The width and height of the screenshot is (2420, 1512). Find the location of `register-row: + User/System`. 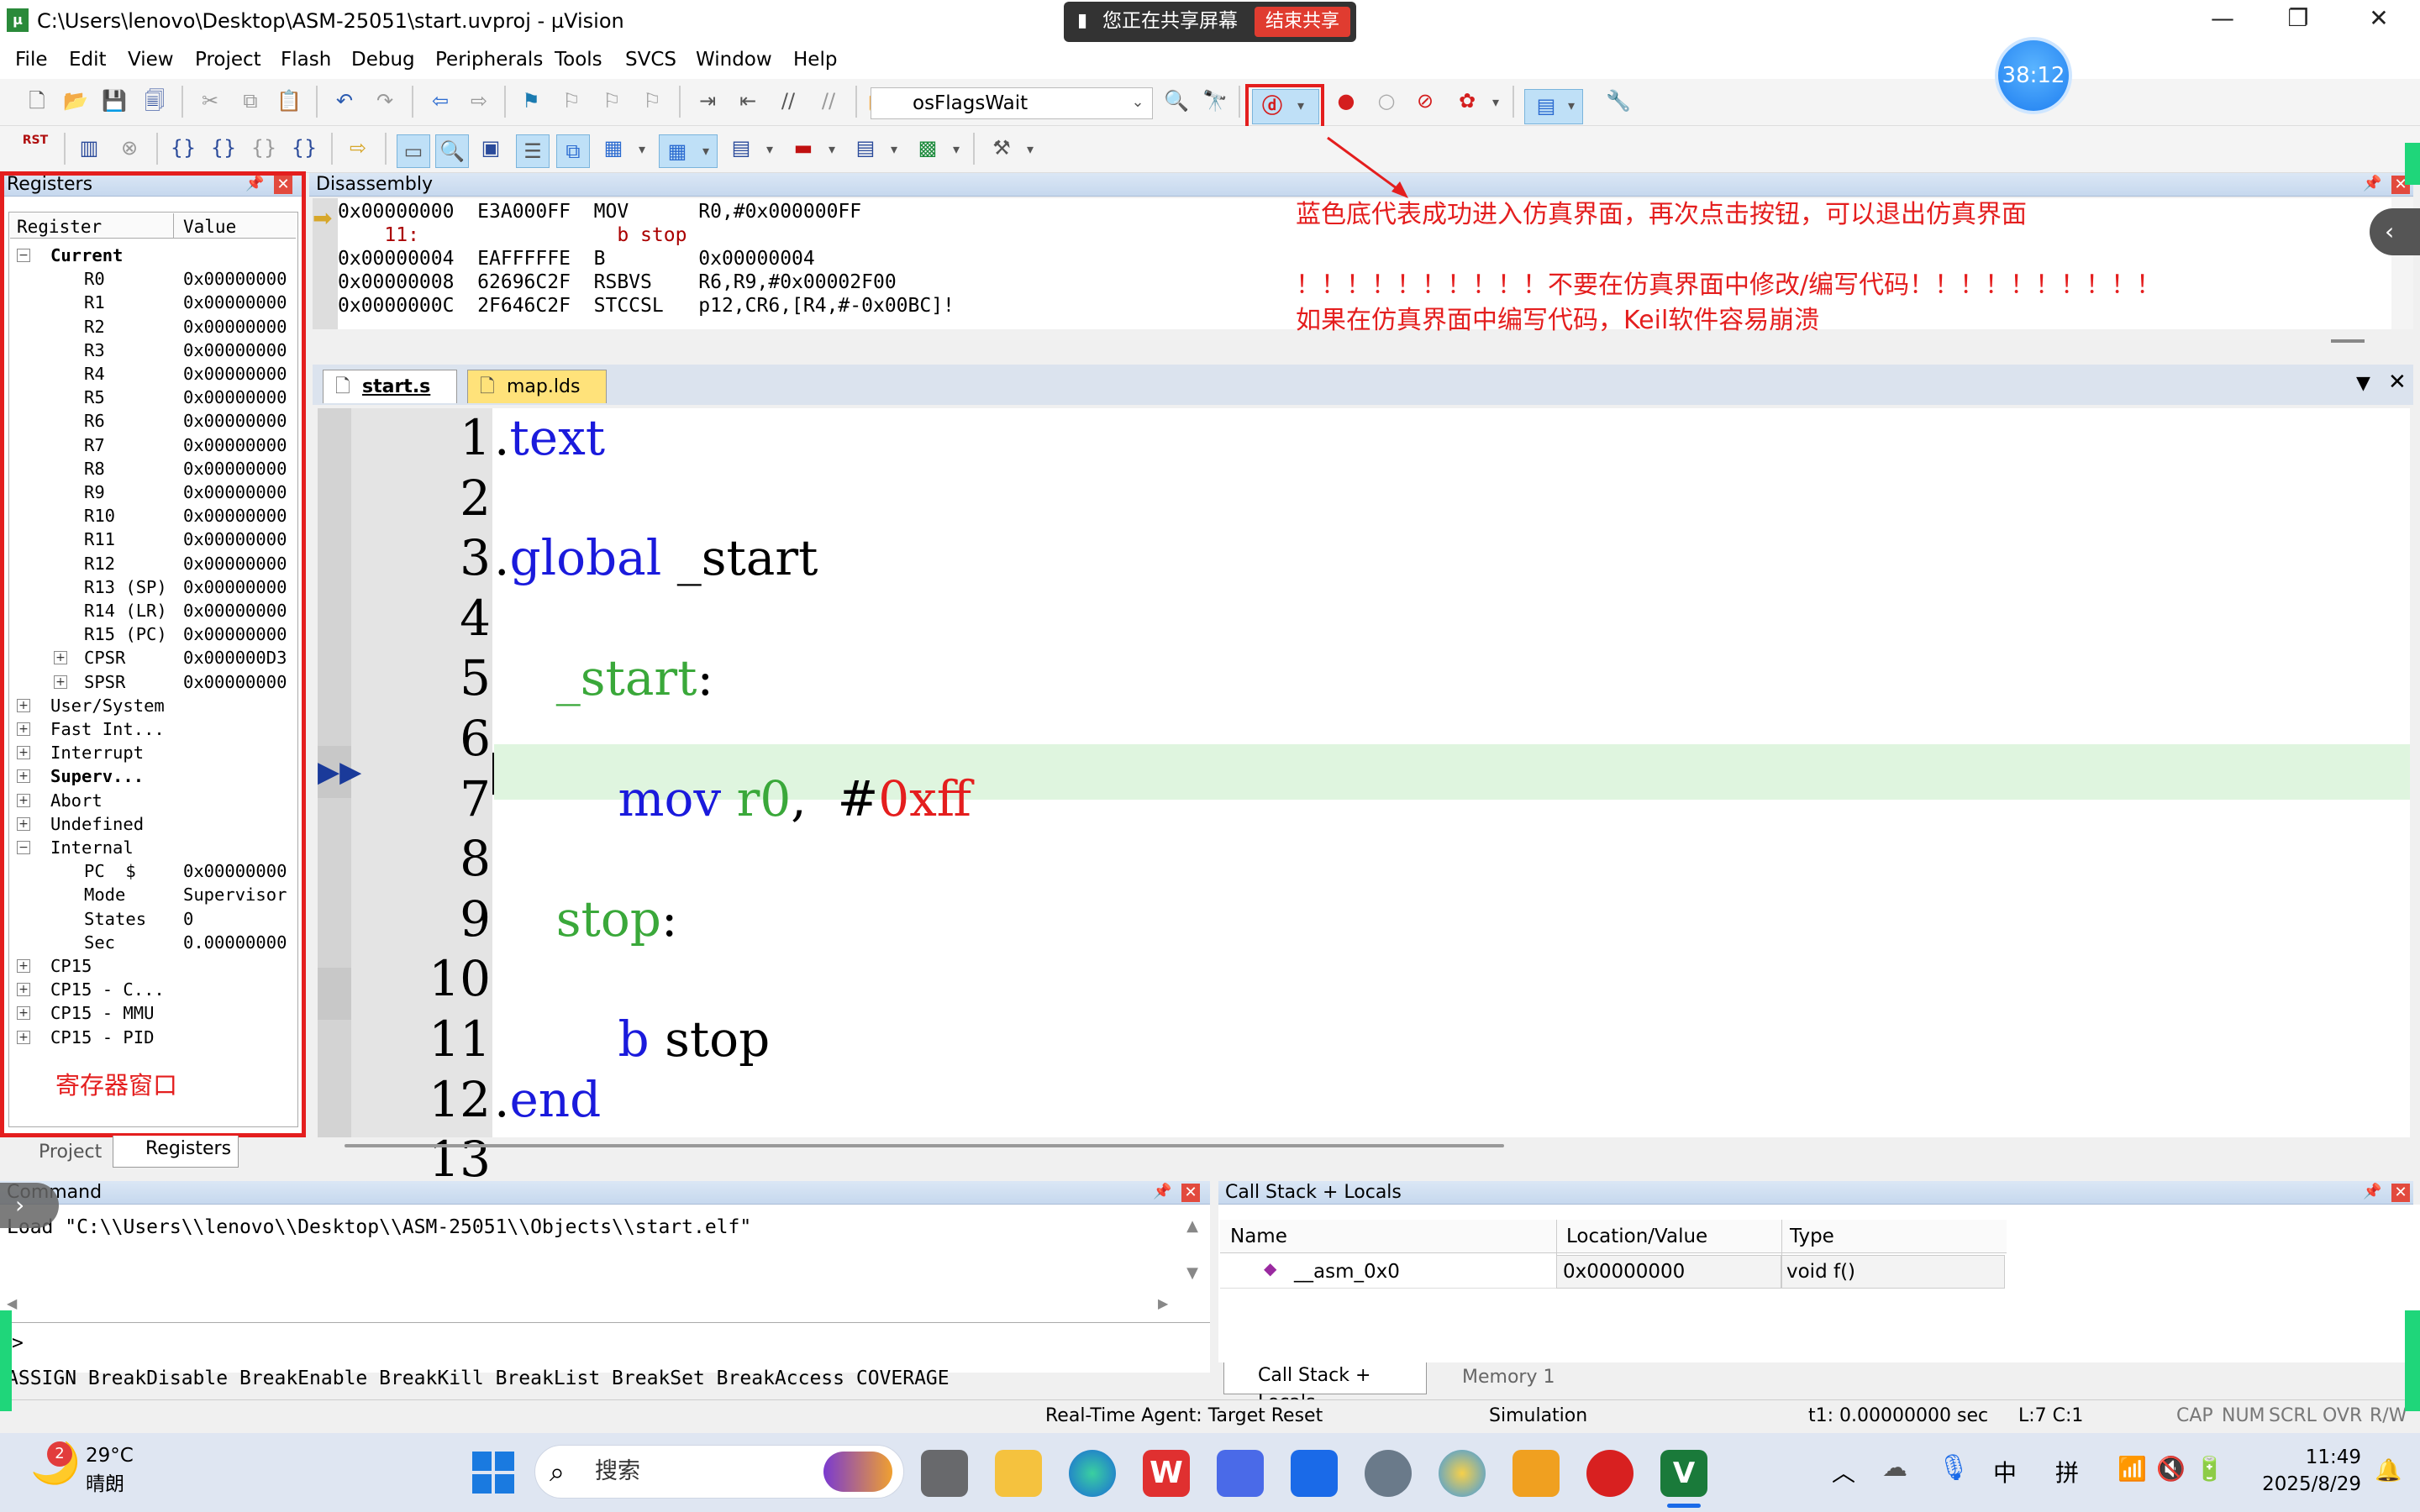

register-row: + User/System is located at coordinates (153, 705).